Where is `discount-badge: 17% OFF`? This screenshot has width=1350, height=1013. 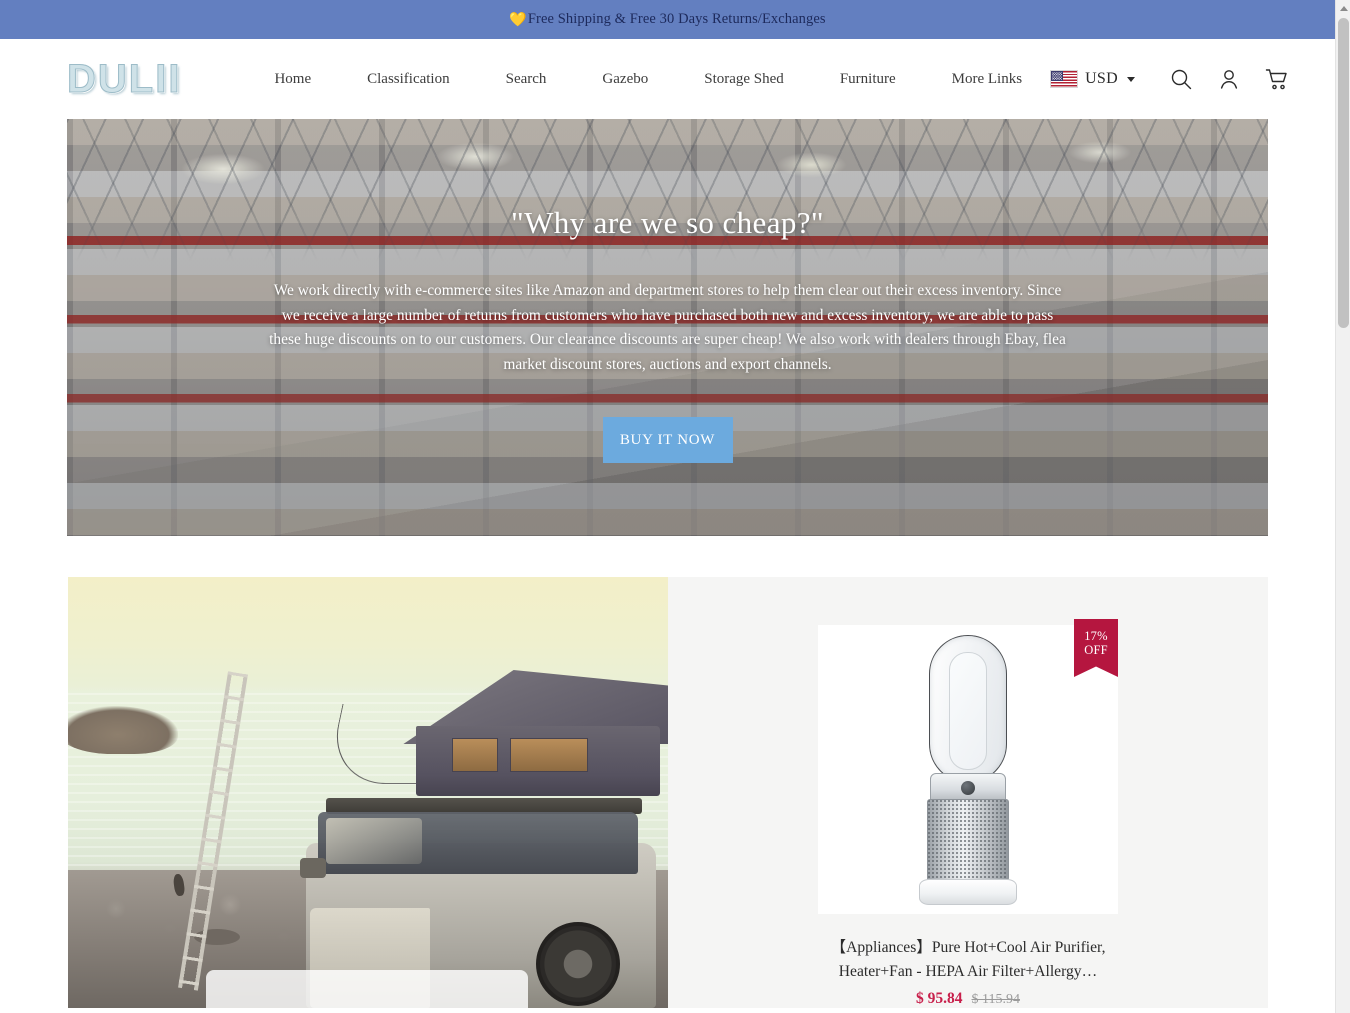
discount-badge: 17% OFF is located at coordinates (1096, 648).